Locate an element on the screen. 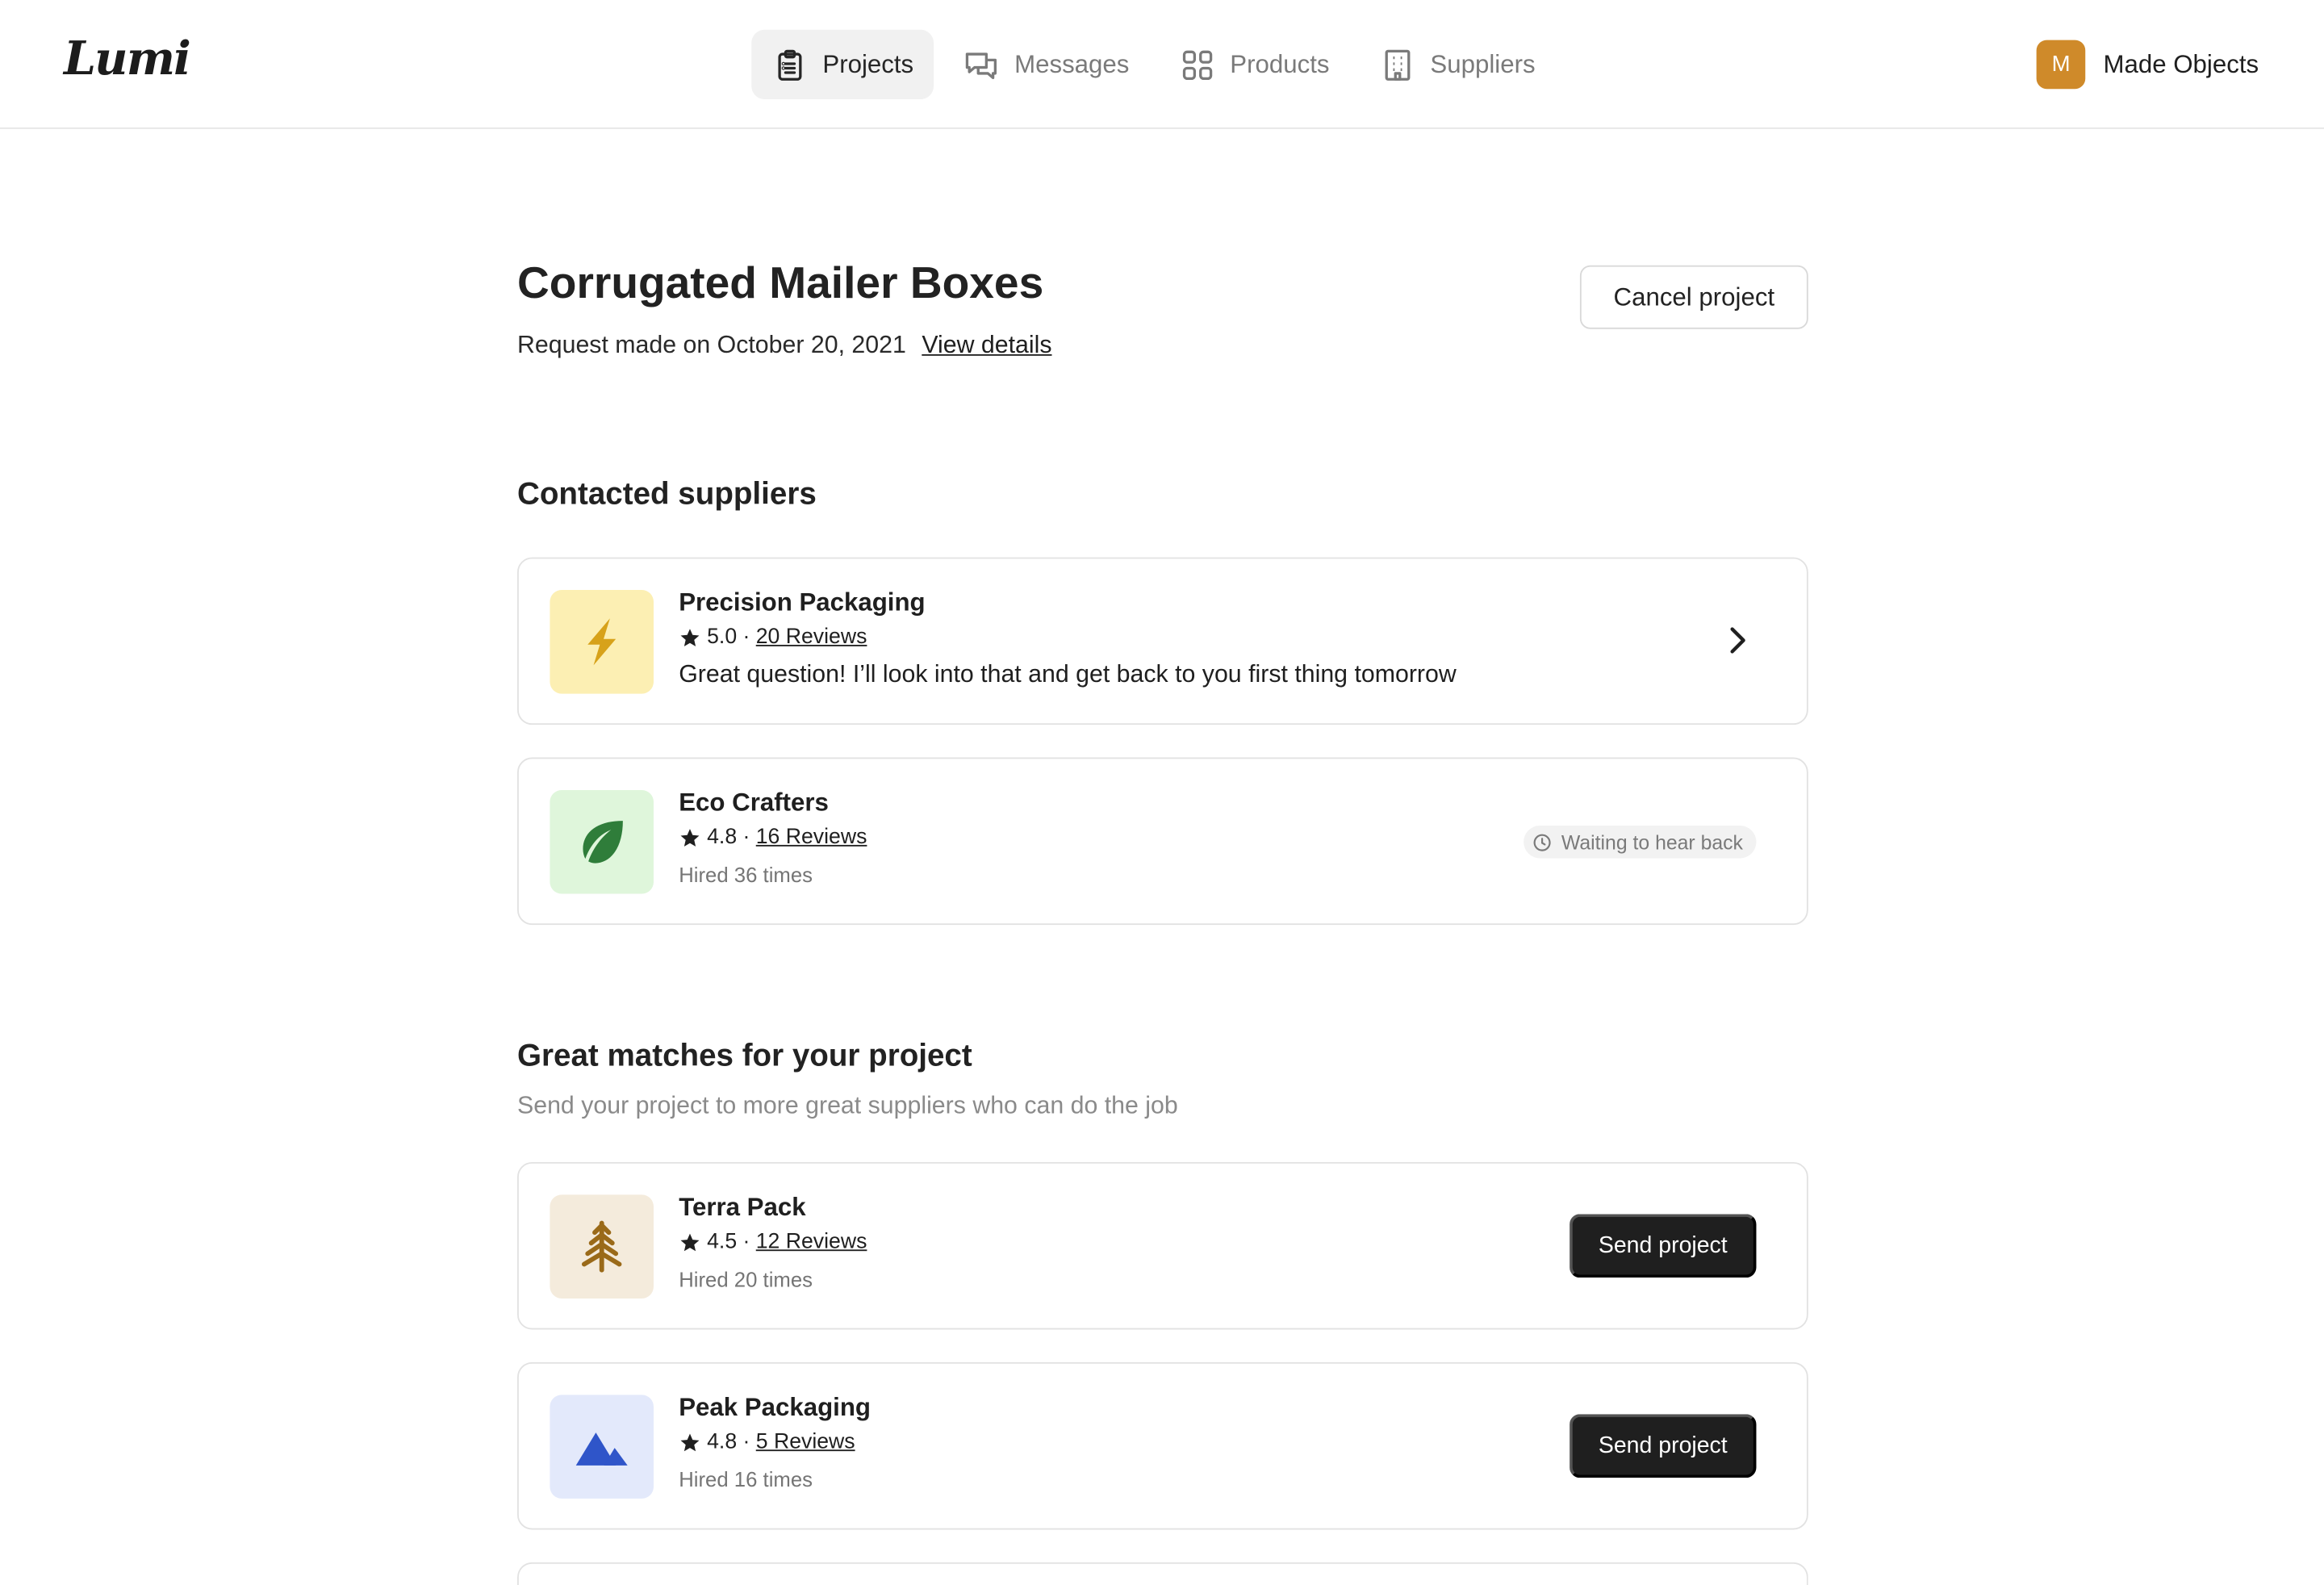 This screenshot has width=2324, height=1585. supplier-rating: 5.0 · 20 Reviews is located at coordinates (773, 637).